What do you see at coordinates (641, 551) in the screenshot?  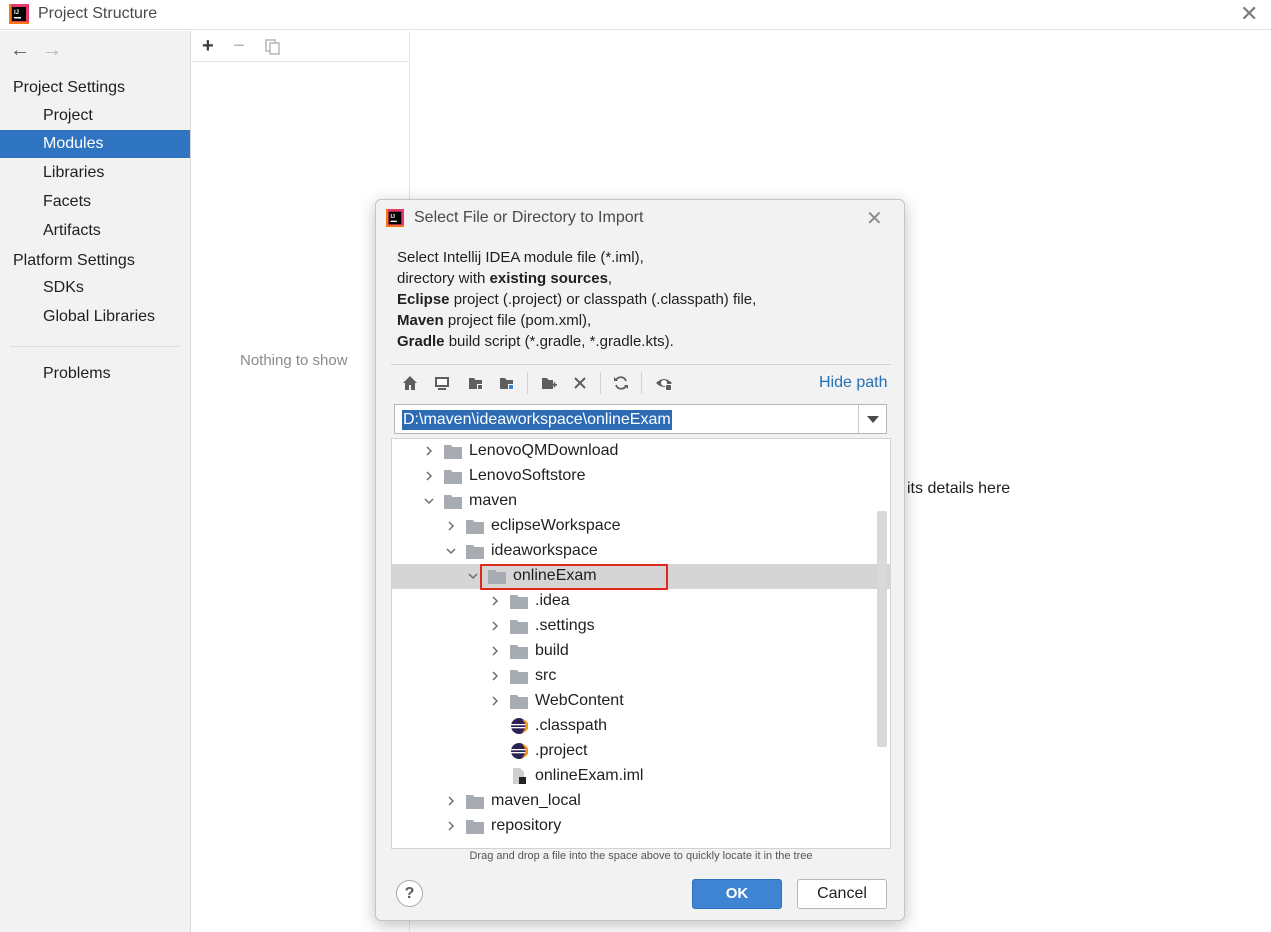 I see `tree-row: ideaworkspace` at bounding box center [641, 551].